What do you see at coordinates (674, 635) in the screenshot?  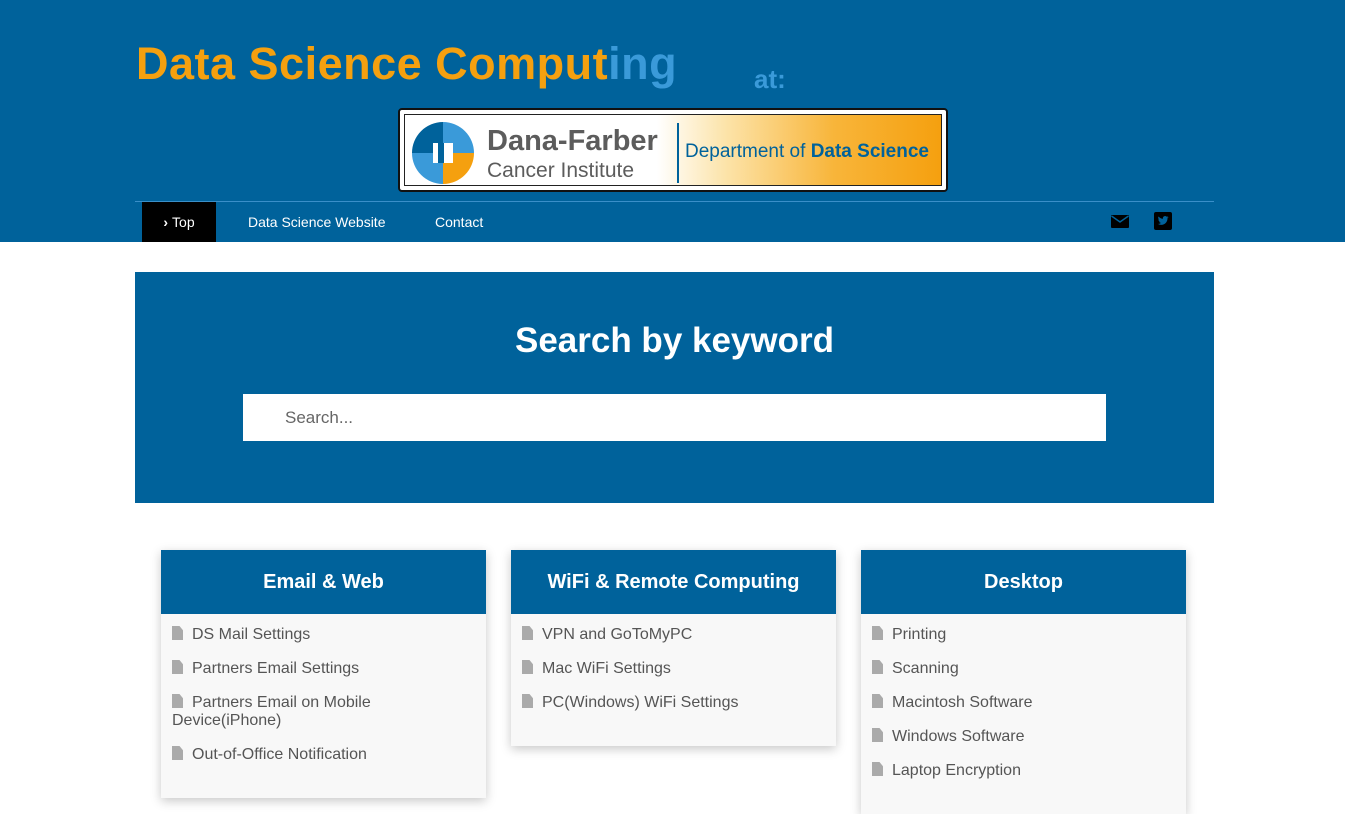 I see `list-item: VPN and GoToMyPC` at bounding box center [674, 635].